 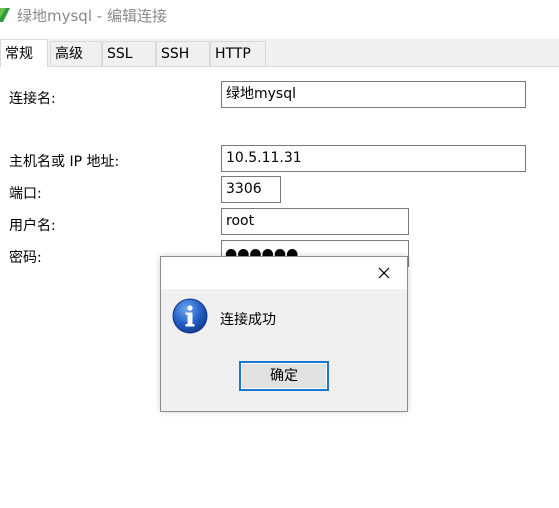 What do you see at coordinates (129, 53) in the screenshot?
I see `tab-ssl: SSL` at bounding box center [129, 53].